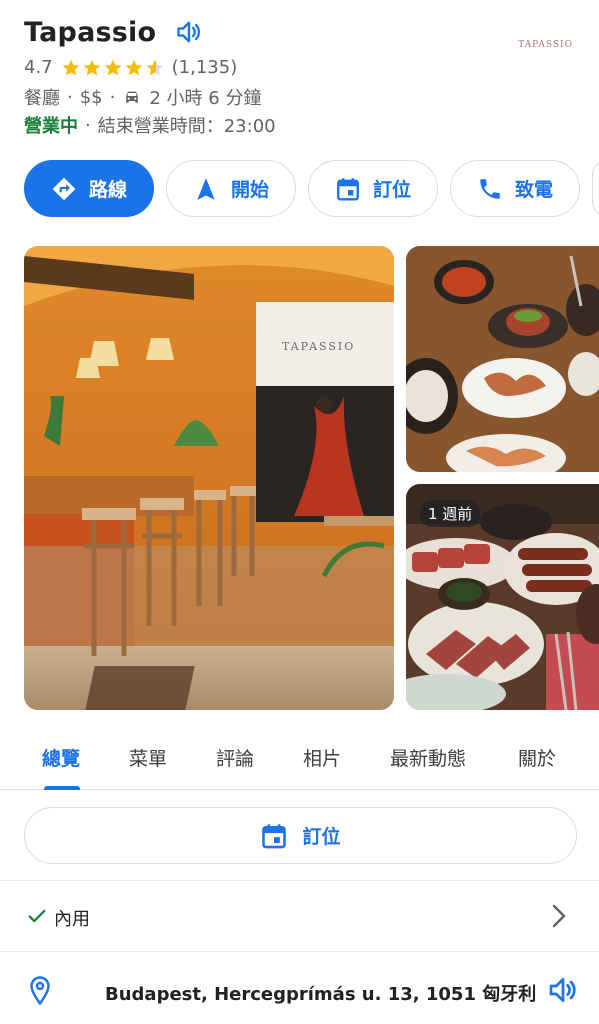  Describe the element at coordinates (204, 67) in the screenshot. I see `review-count: (1,135)` at that location.